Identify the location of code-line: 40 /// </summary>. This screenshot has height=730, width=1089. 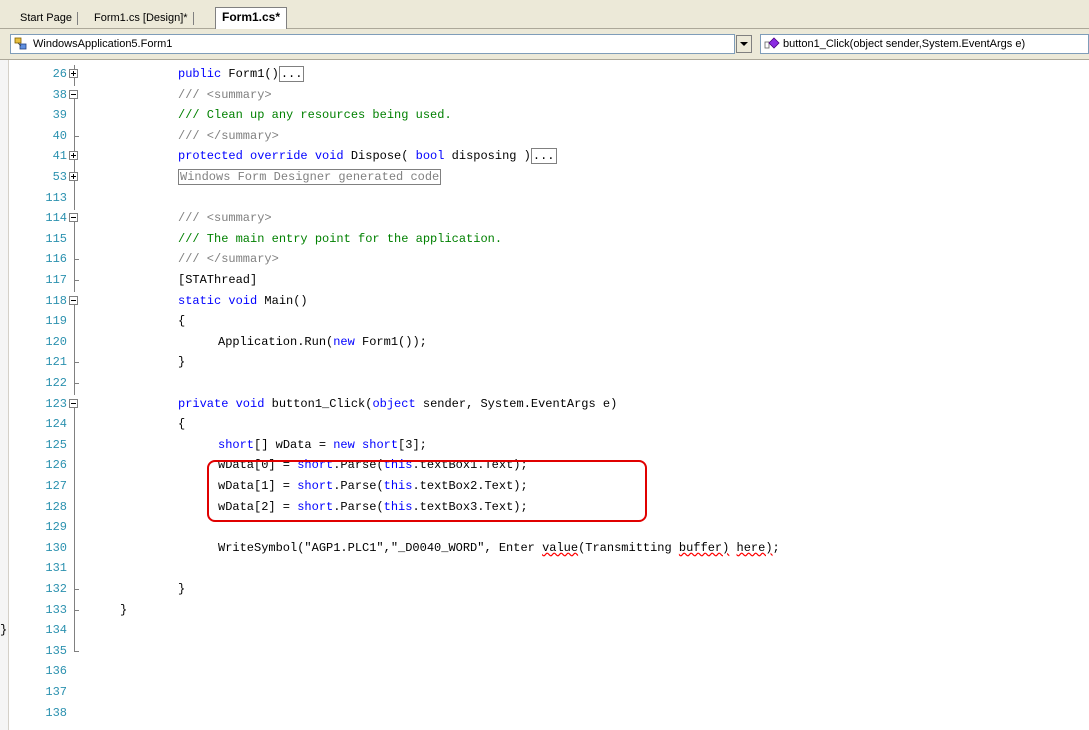
(544, 137).